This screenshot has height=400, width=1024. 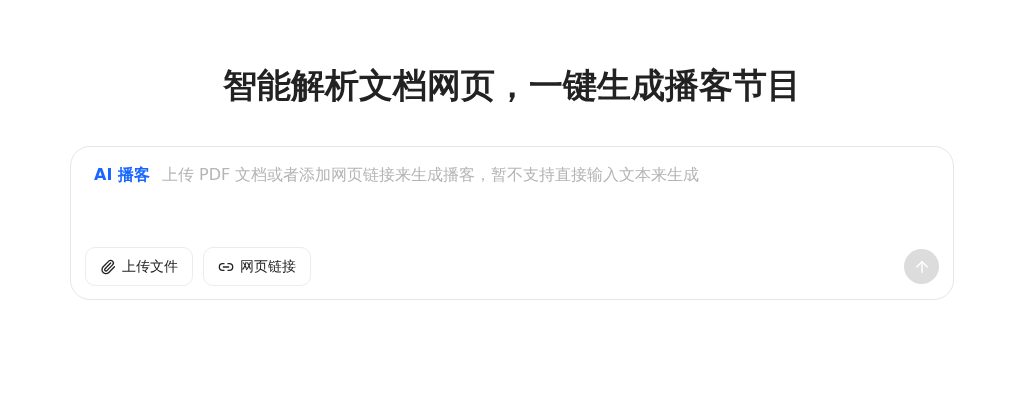 I want to click on paperclip-icon, so click(x=108, y=266).